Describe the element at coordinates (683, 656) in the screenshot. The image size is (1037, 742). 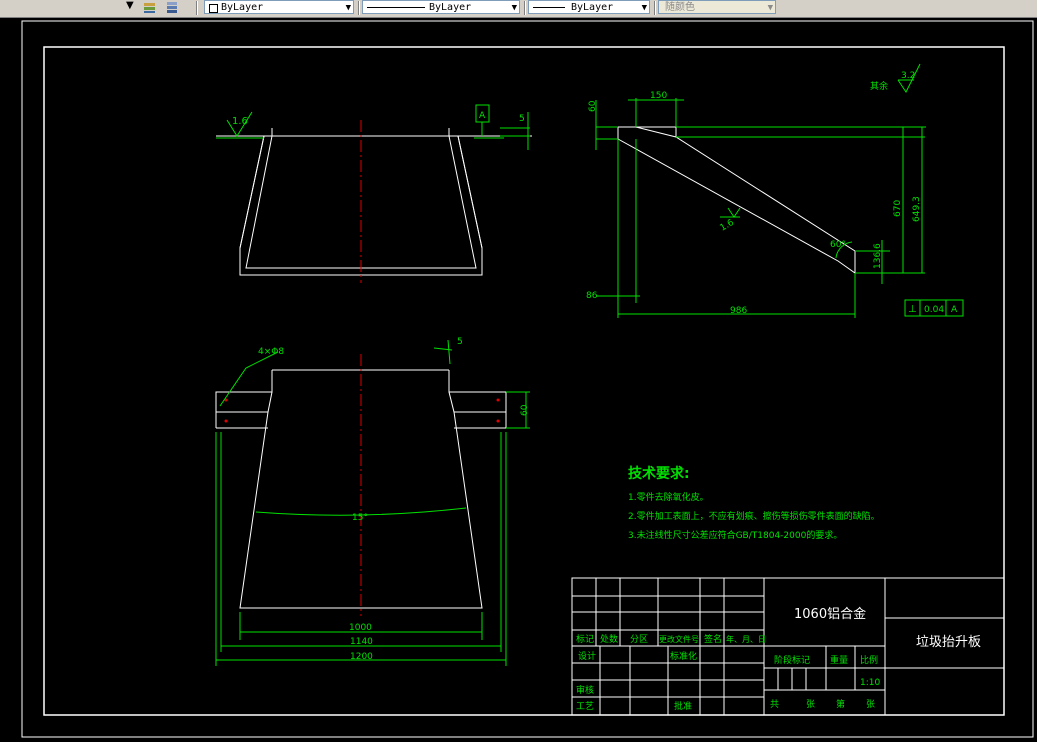
I see `tb-standard: 标准化` at that location.